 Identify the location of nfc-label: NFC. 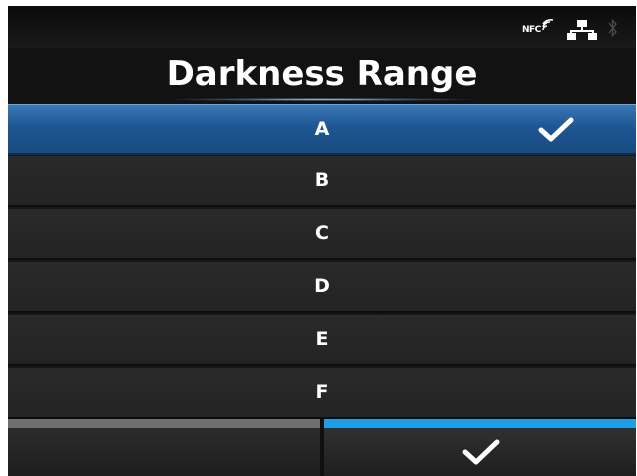
(531, 30).